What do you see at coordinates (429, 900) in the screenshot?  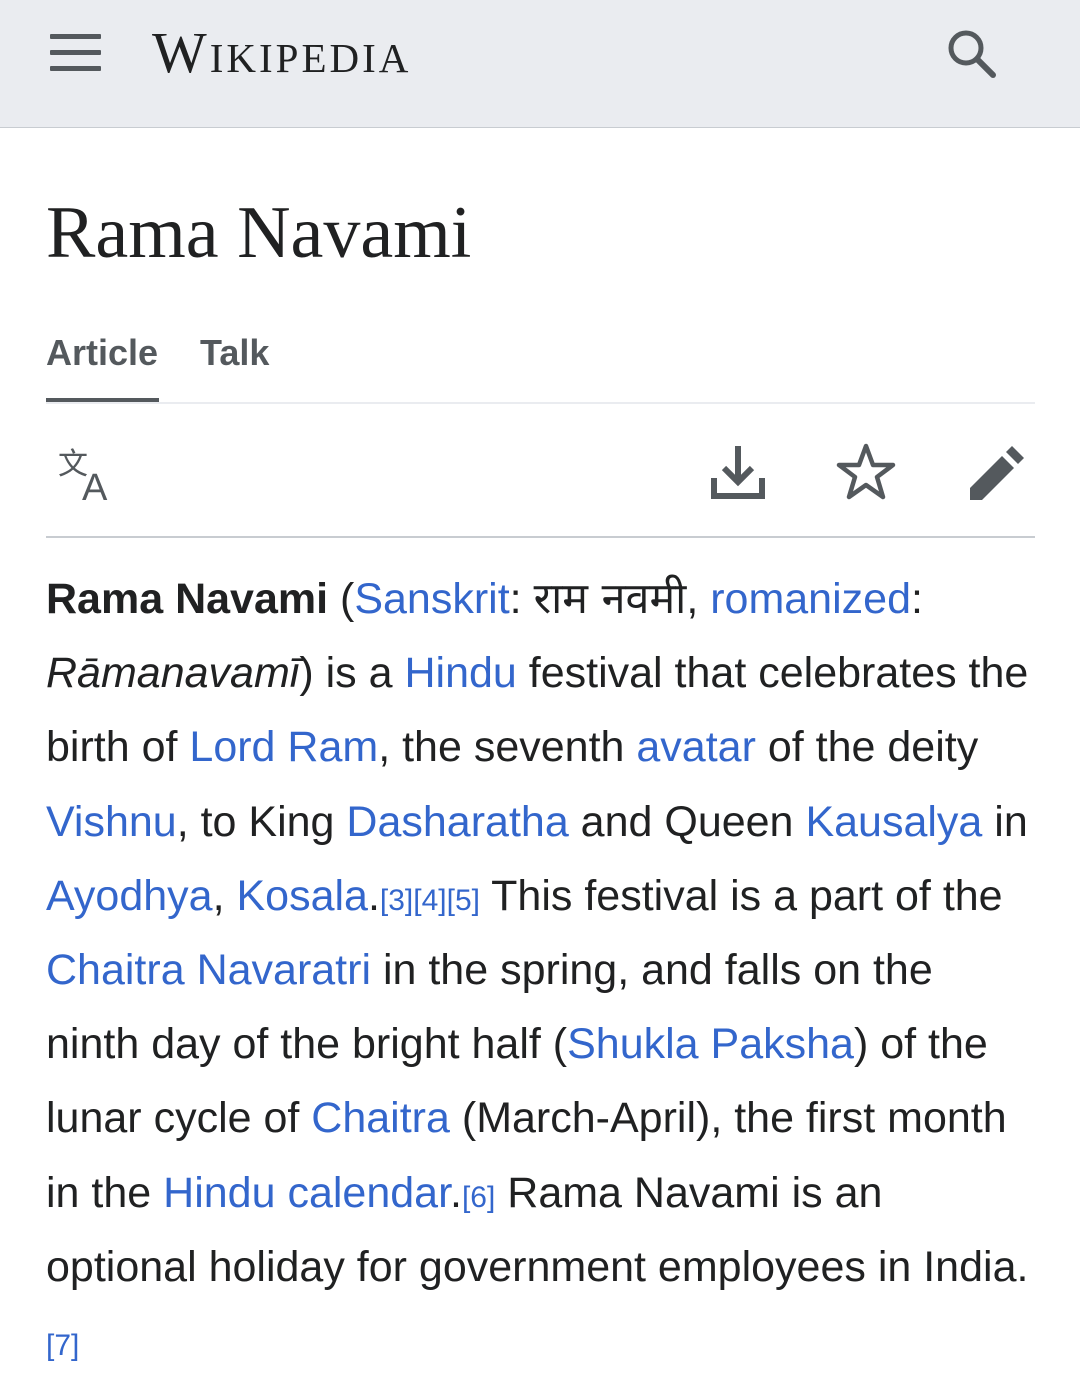 I see `citation-4: [4]` at bounding box center [429, 900].